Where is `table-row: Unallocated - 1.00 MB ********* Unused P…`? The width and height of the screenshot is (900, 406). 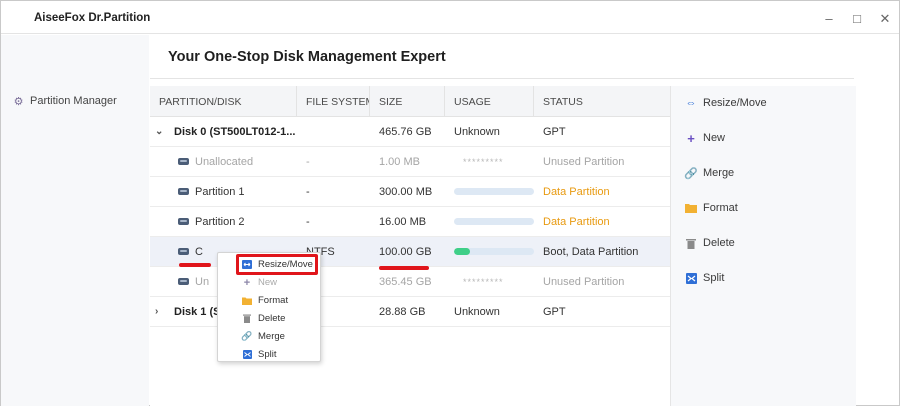
table-row: Unallocated - 1.00 MB ********* Unused P… is located at coordinates (410, 162).